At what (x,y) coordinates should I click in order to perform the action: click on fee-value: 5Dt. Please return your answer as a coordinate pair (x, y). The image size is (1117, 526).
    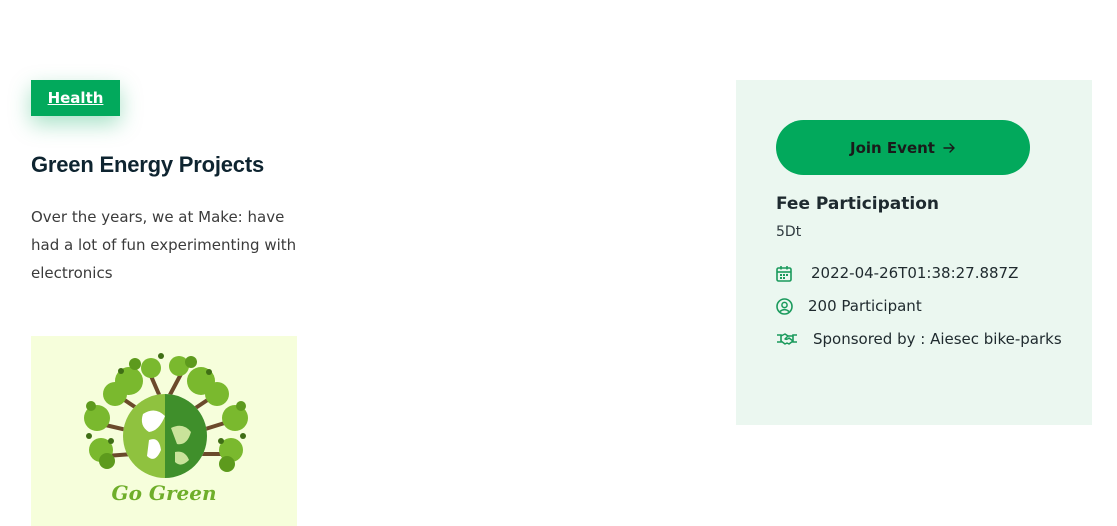
    Looking at the image, I should click on (789, 232).